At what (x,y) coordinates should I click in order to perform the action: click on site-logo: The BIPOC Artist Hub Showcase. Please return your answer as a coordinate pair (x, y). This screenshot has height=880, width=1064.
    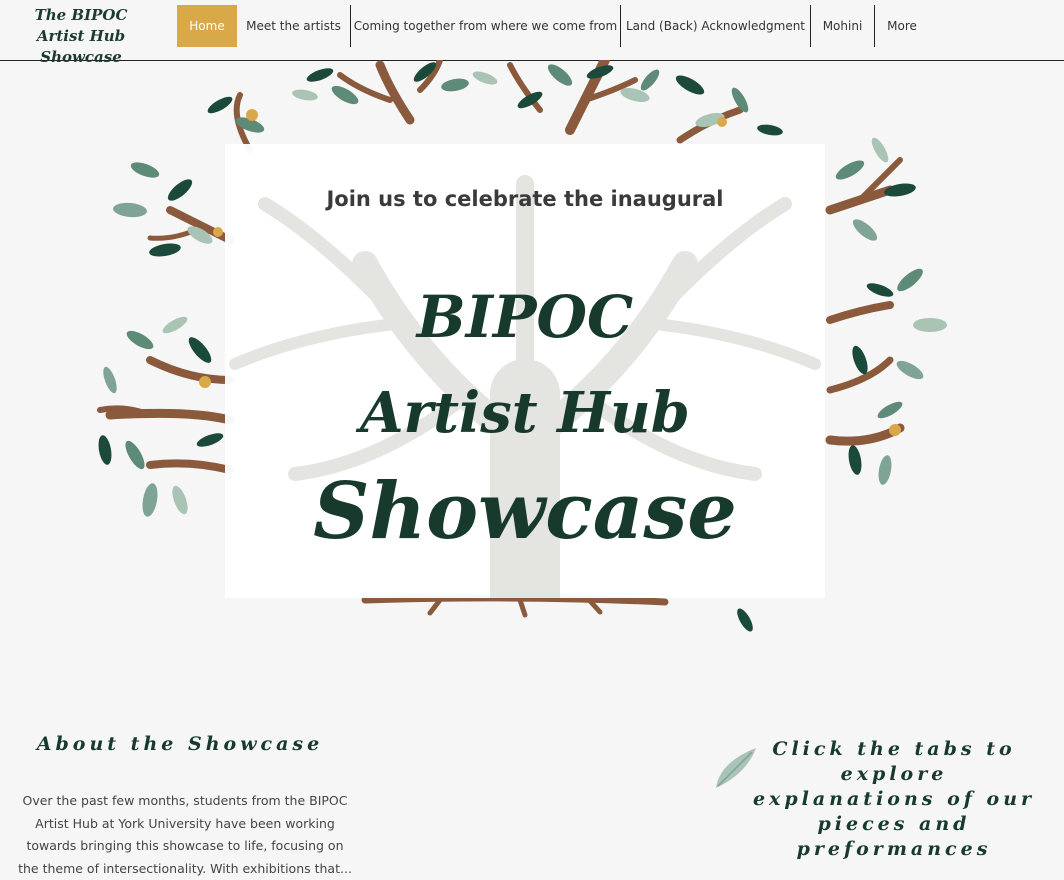
    Looking at the image, I should click on (81, 36).